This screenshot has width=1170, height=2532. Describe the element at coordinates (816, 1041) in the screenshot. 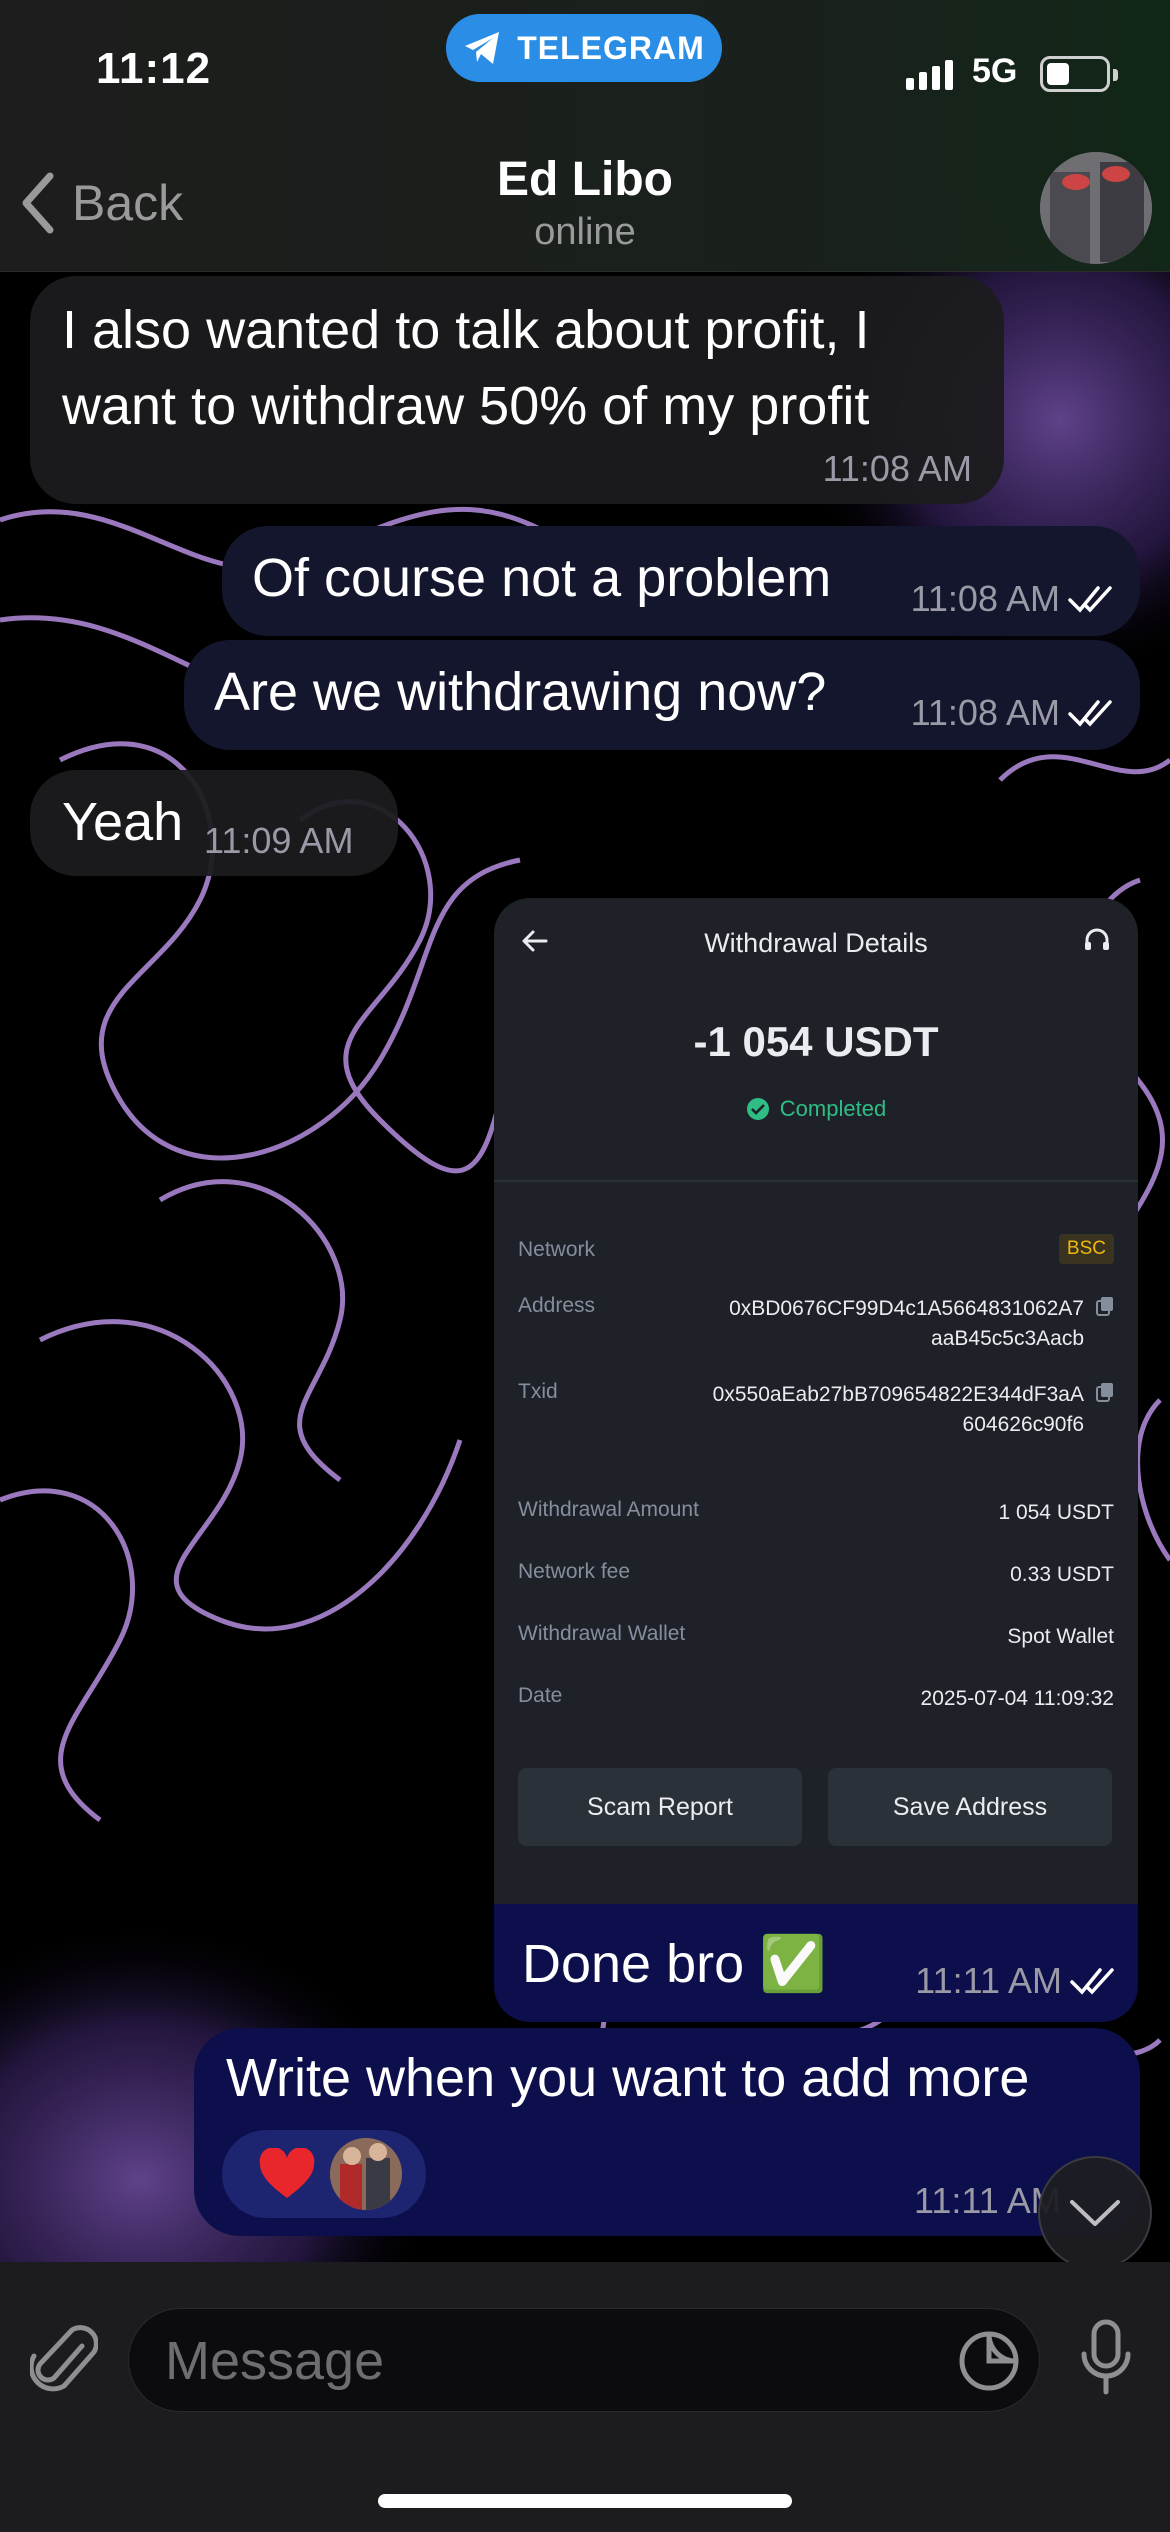

I see `withdrawal-amount: -1 054 USDT` at that location.